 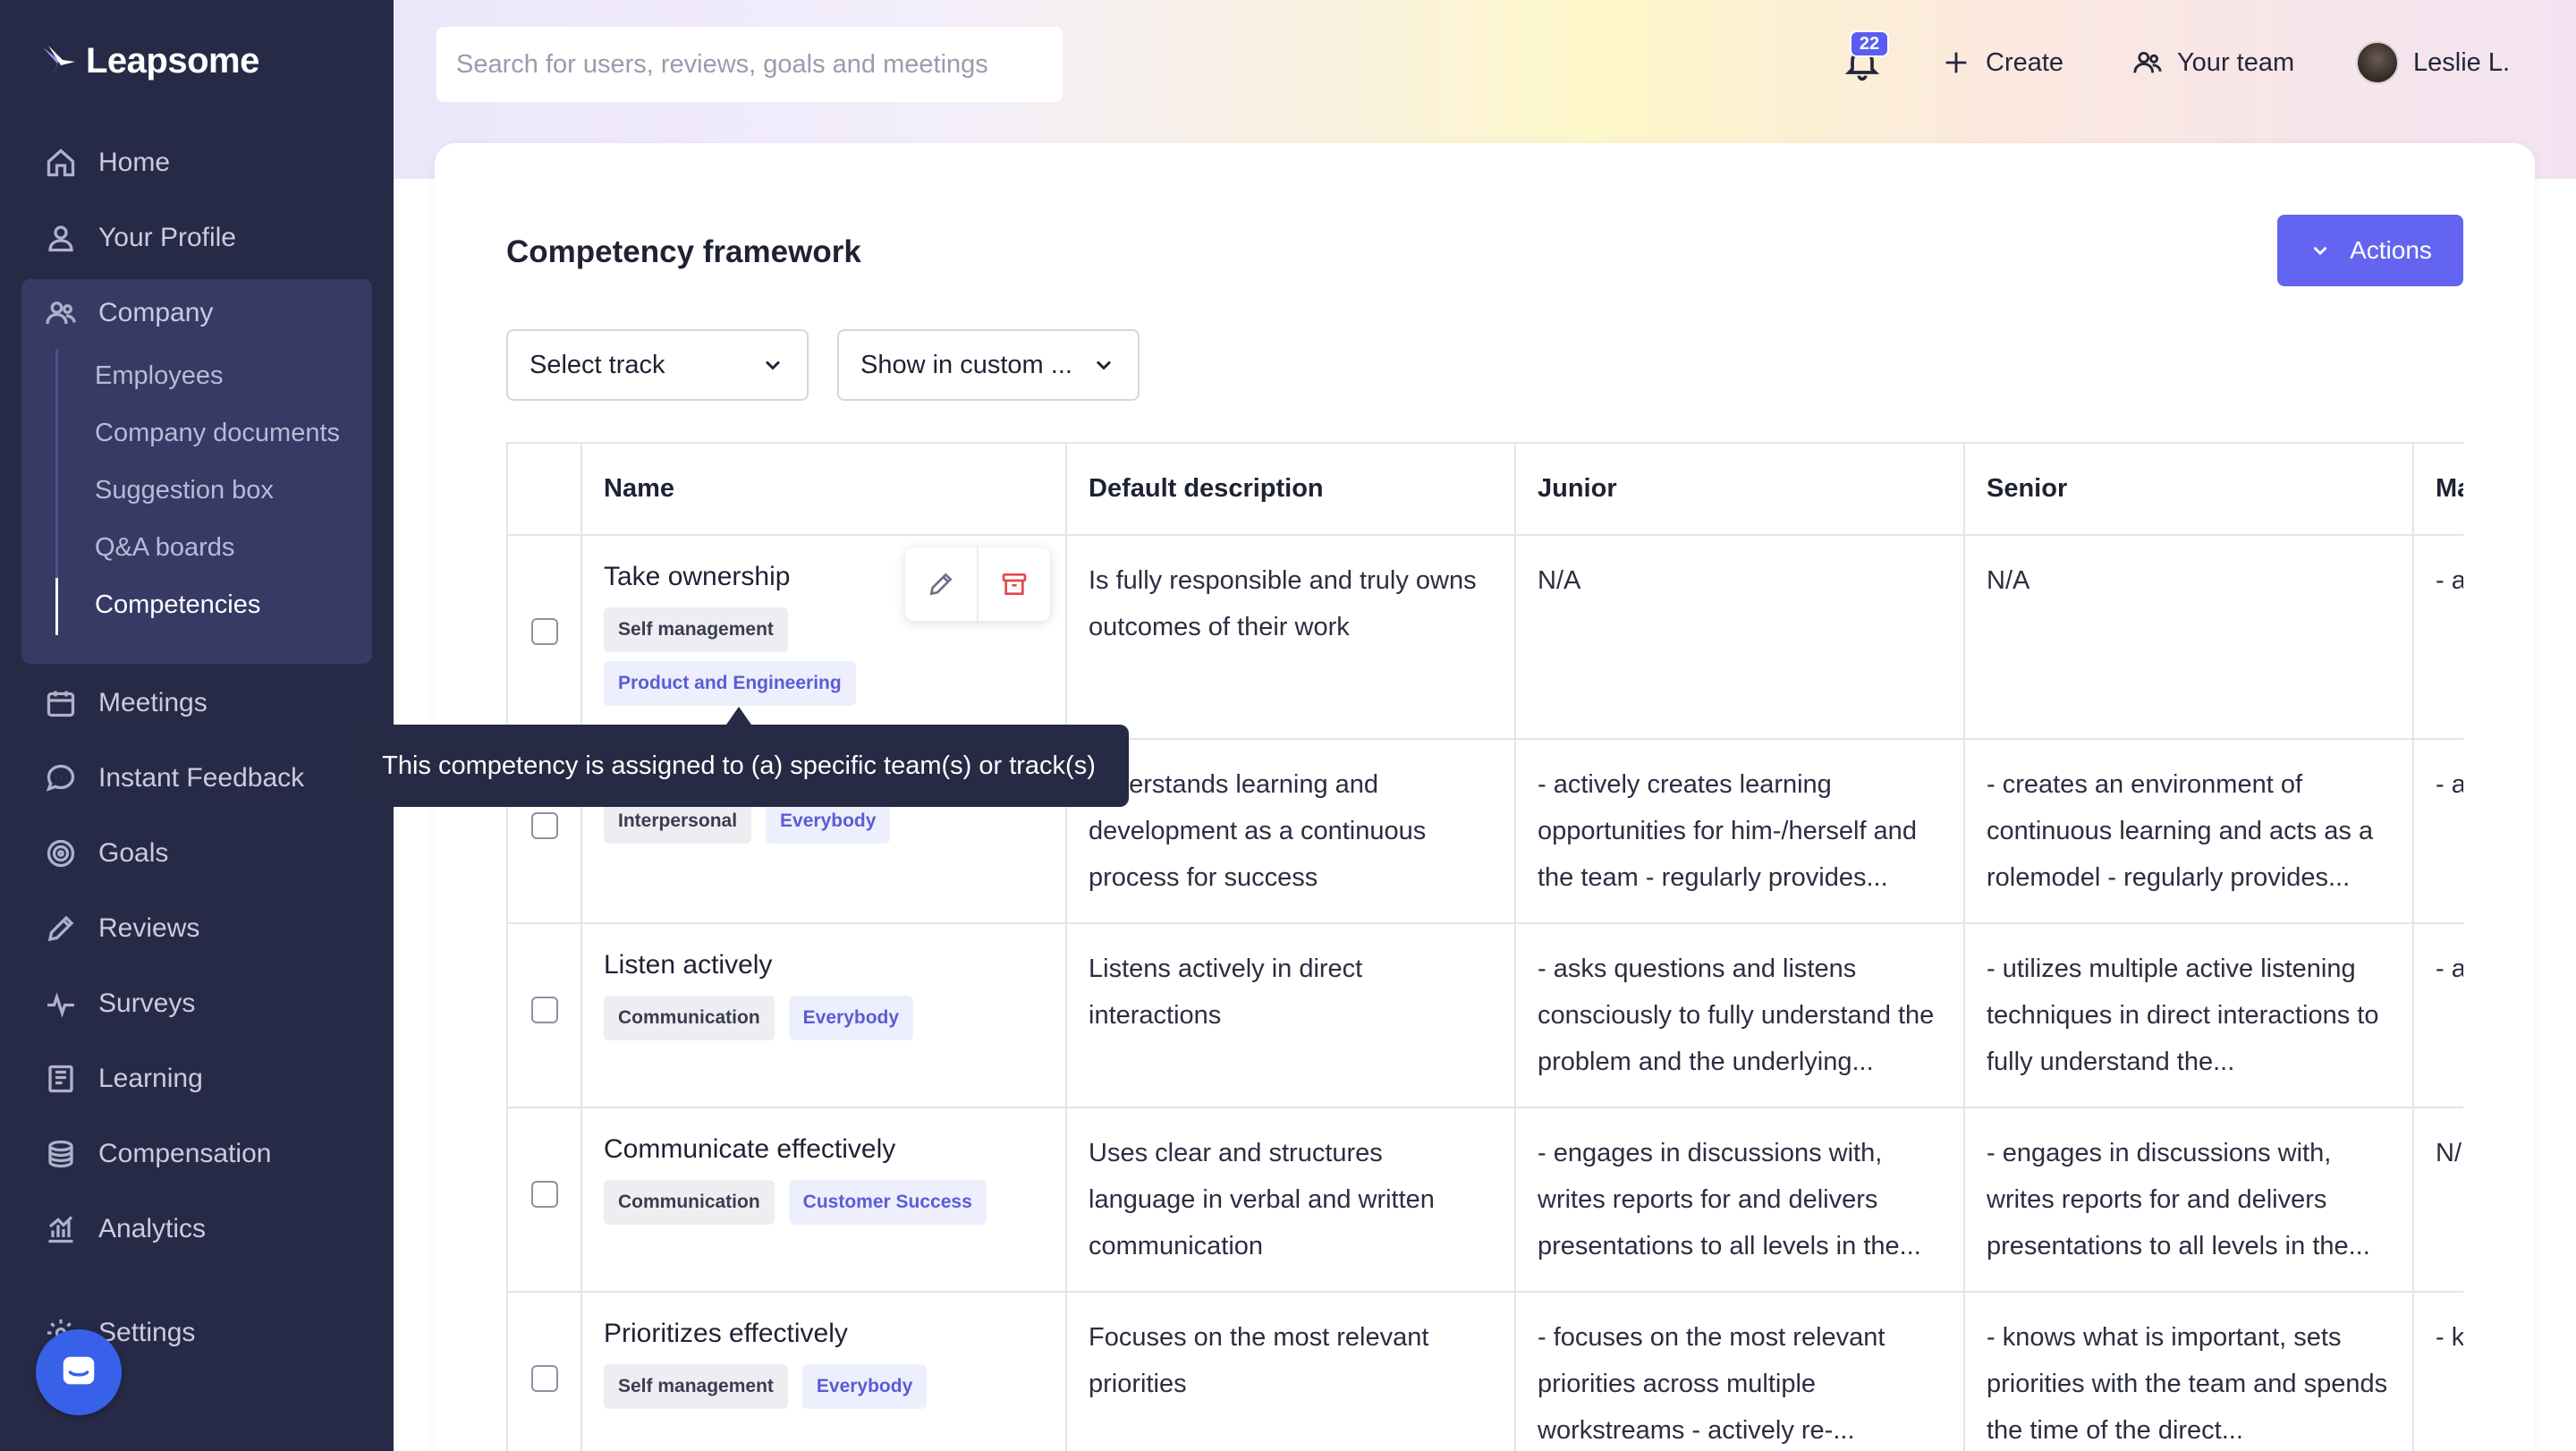 What do you see at coordinates (2189, 490) in the screenshot?
I see `header-senior: Senior` at bounding box center [2189, 490].